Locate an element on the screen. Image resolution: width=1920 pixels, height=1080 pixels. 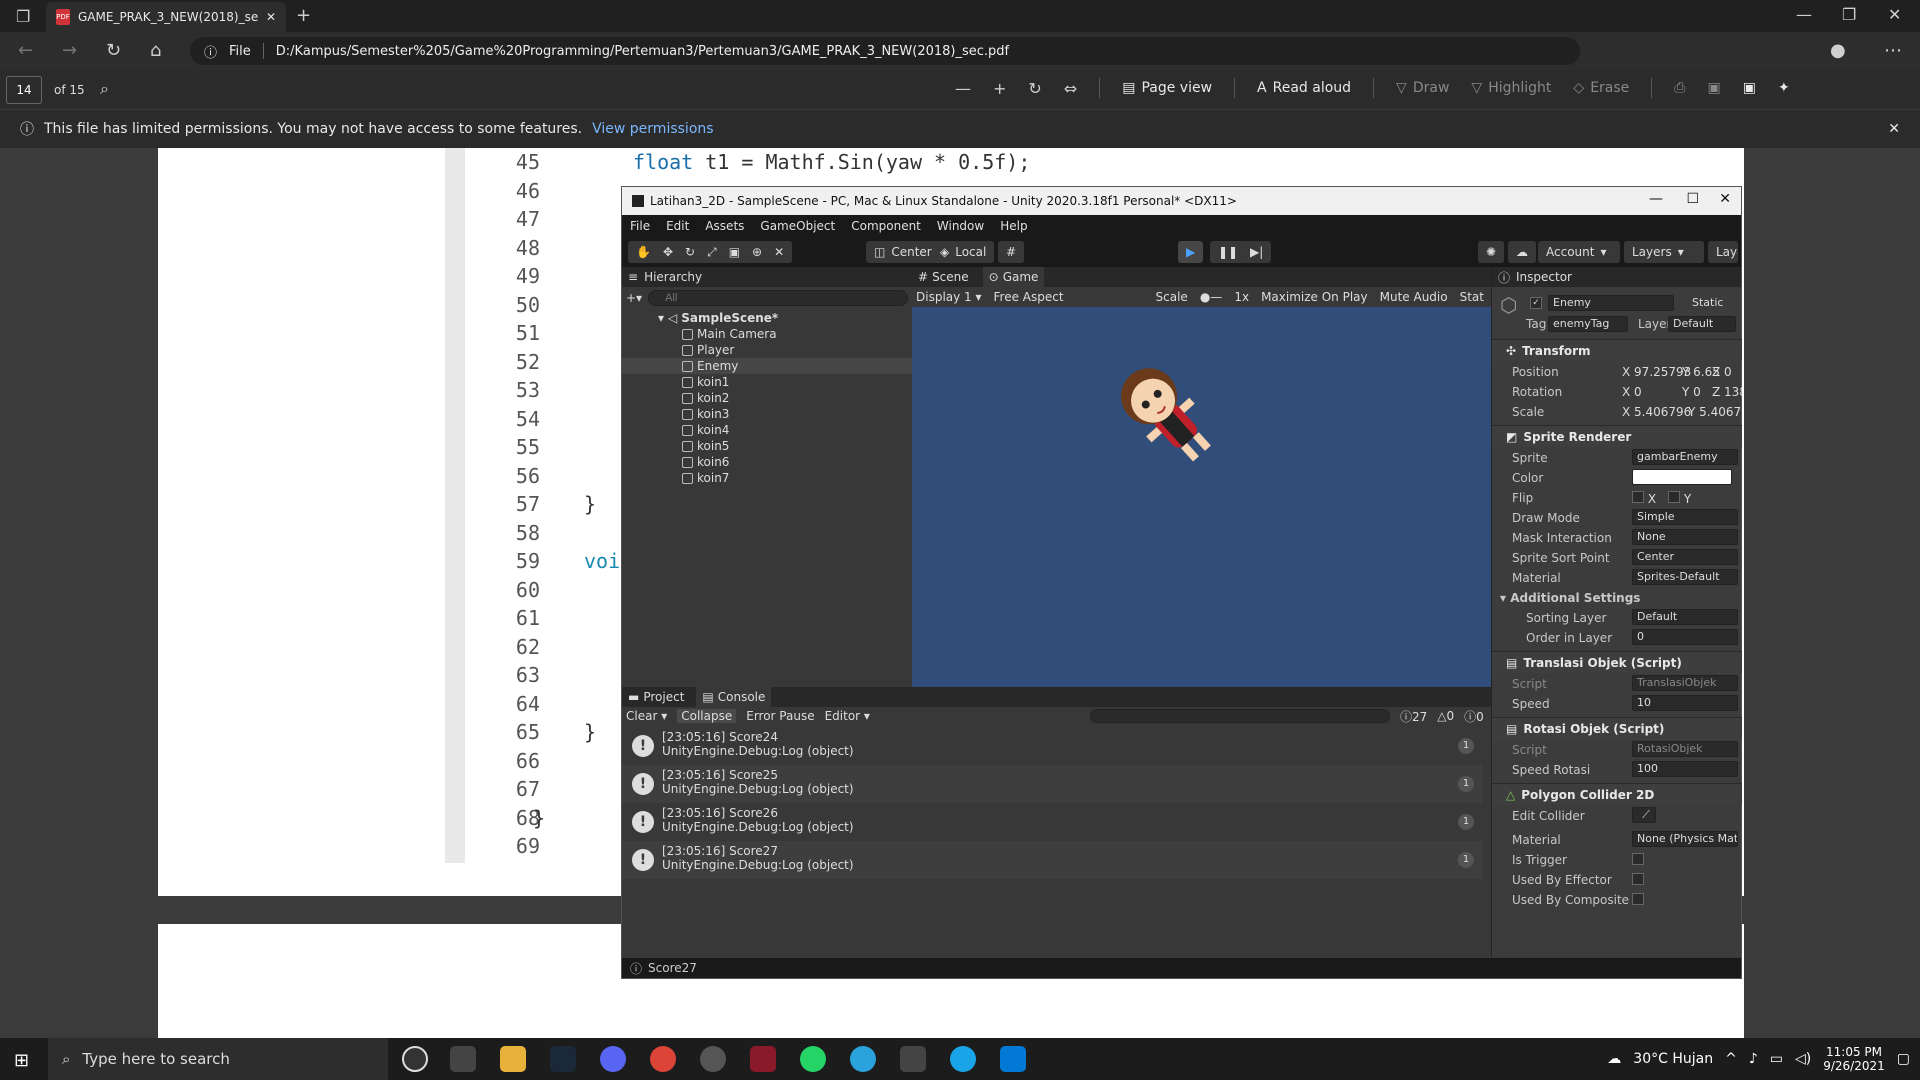
speed-field: 10 is located at coordinates (1685, 703).